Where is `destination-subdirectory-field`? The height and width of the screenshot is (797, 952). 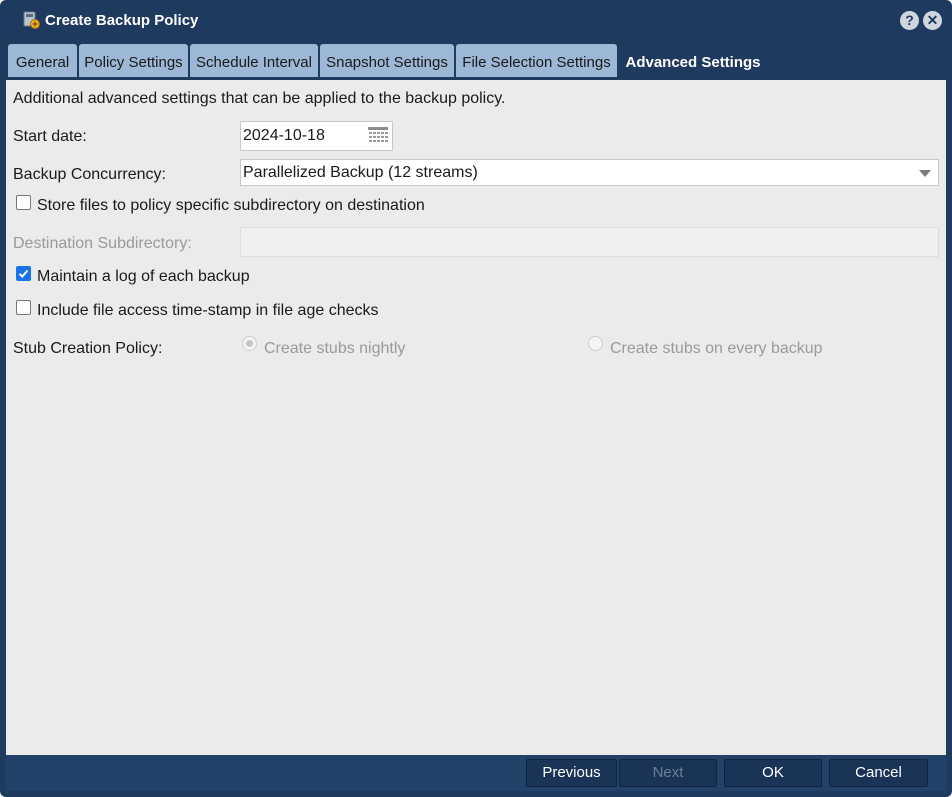
destination-subdirectory-field is located at coordinates (589, 242).